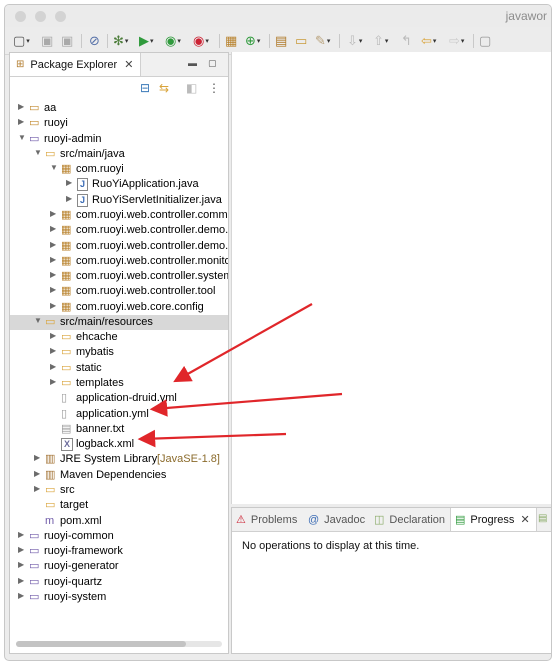 The width and height of the screenshot is (554, 663). What do you see at coordinates (119, 108) in the screenshot?
I see `tree-item: ▶ ▭ aa` at bounding box center [119, 108].